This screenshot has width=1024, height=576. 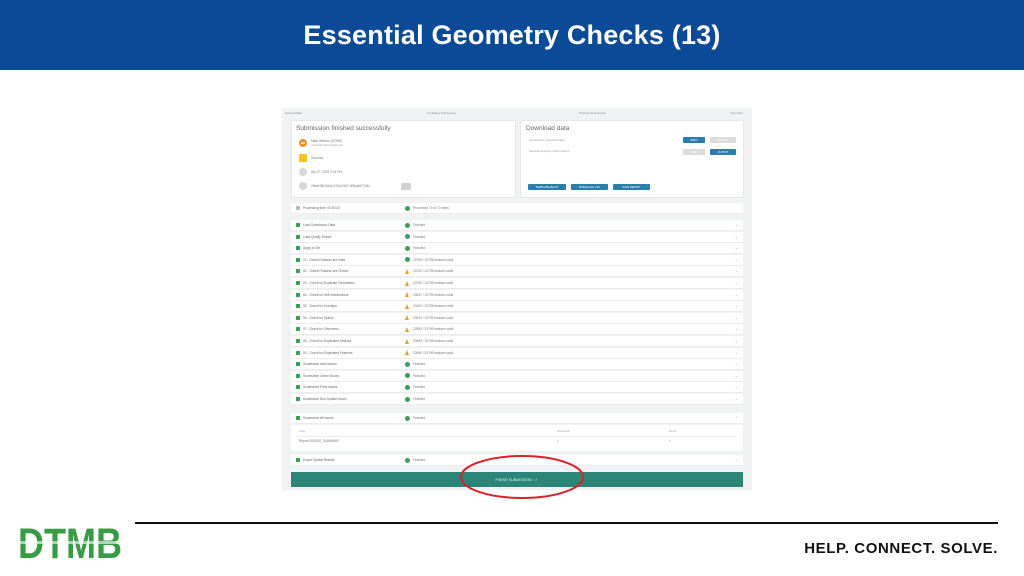 I want to click on slide-tagline: HELP. CONNECT. SOLVE., so click(x=901, y=548).